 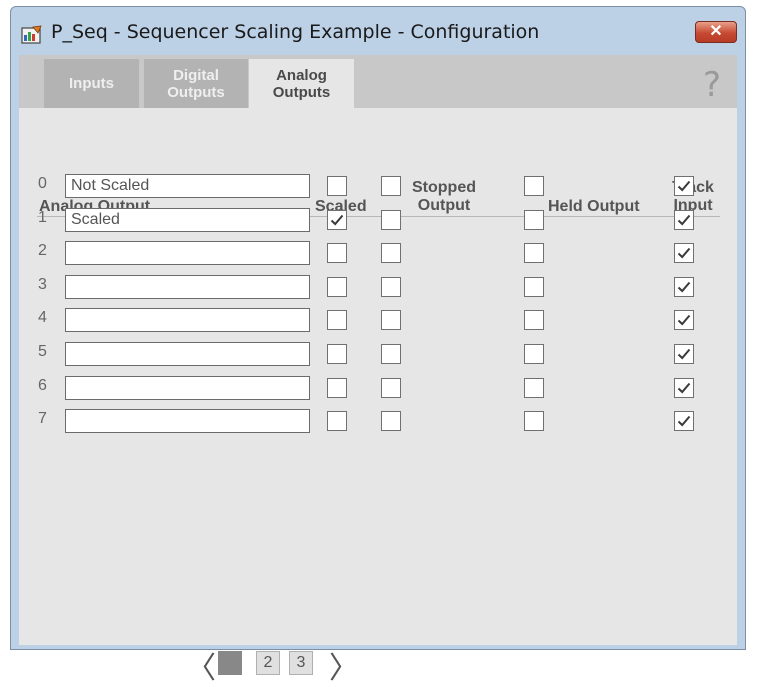 I want to click on row-number: 6, so click(x=42, y=385).